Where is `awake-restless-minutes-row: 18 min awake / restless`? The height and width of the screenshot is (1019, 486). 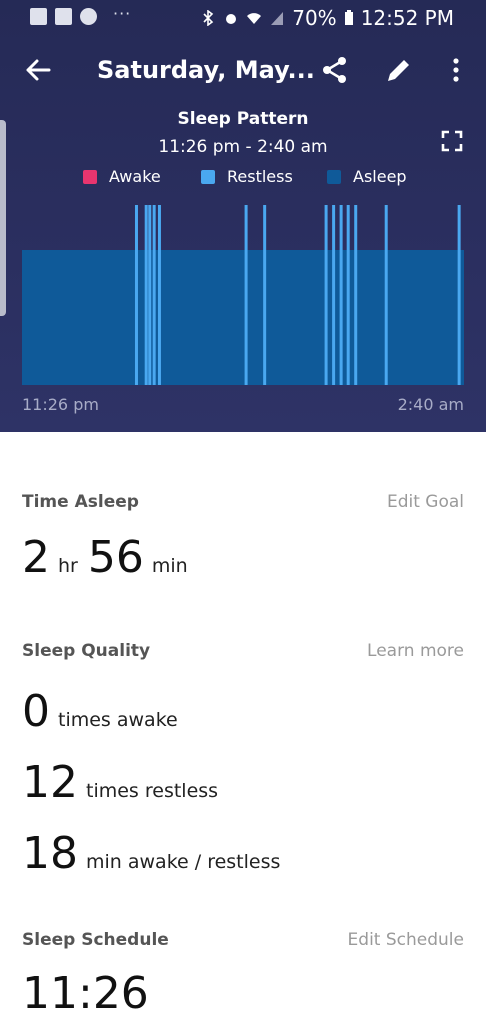
awake-restless-minutes-row: 18 min awake / restless is located at coordinates (156, 853).